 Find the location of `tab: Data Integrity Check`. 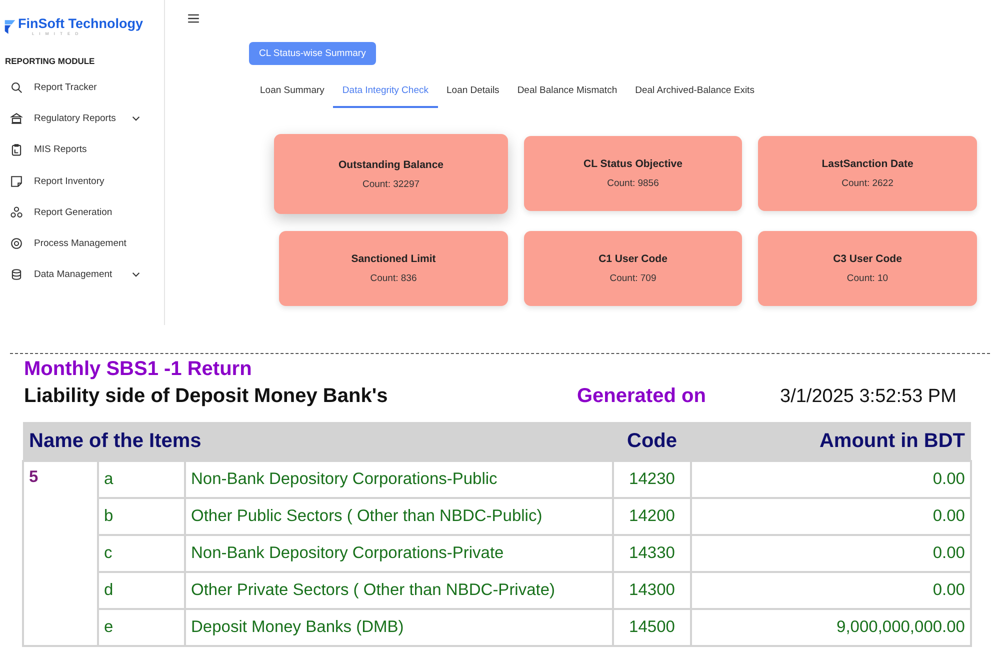

tab: Data Integrity Check is located at coordinates (385, 92).